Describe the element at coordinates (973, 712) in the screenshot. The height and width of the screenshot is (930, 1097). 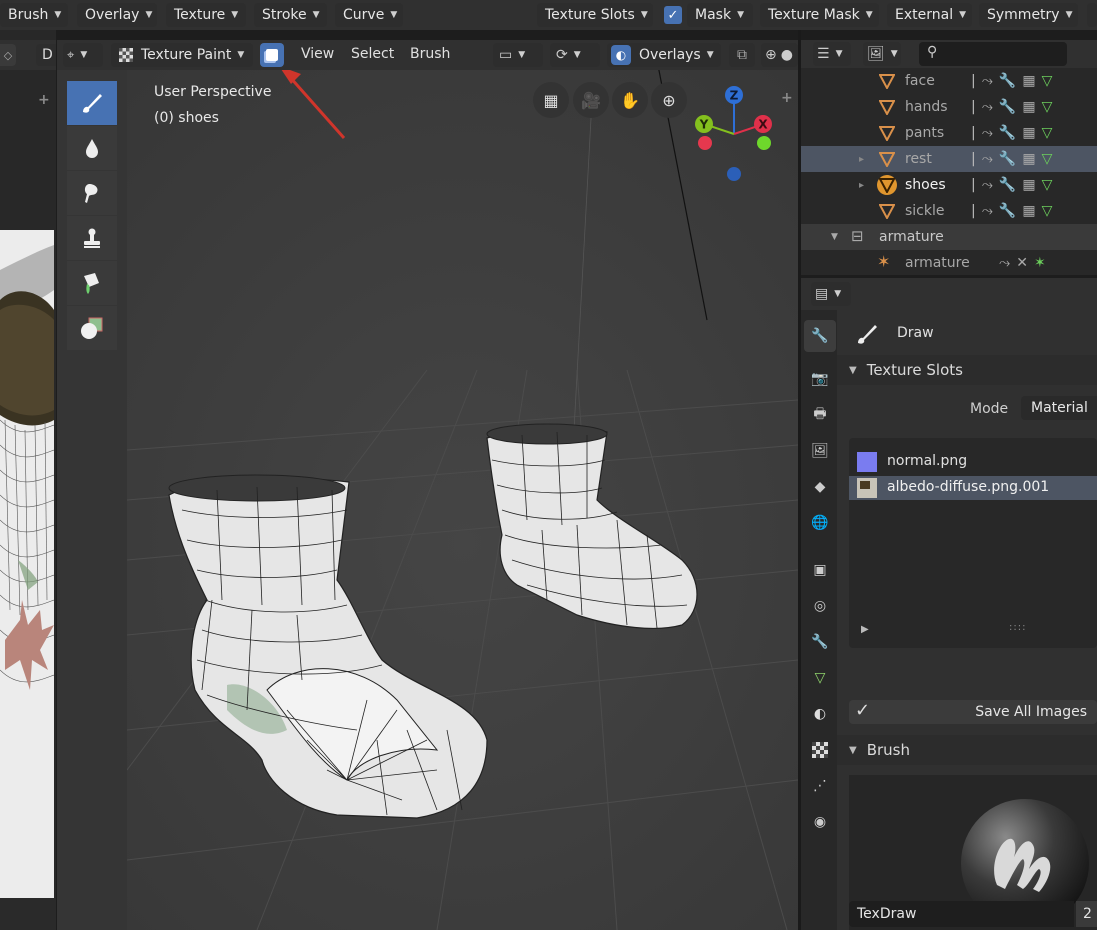
I see `save-all-images-button: ✓ Save All Images` at that location.